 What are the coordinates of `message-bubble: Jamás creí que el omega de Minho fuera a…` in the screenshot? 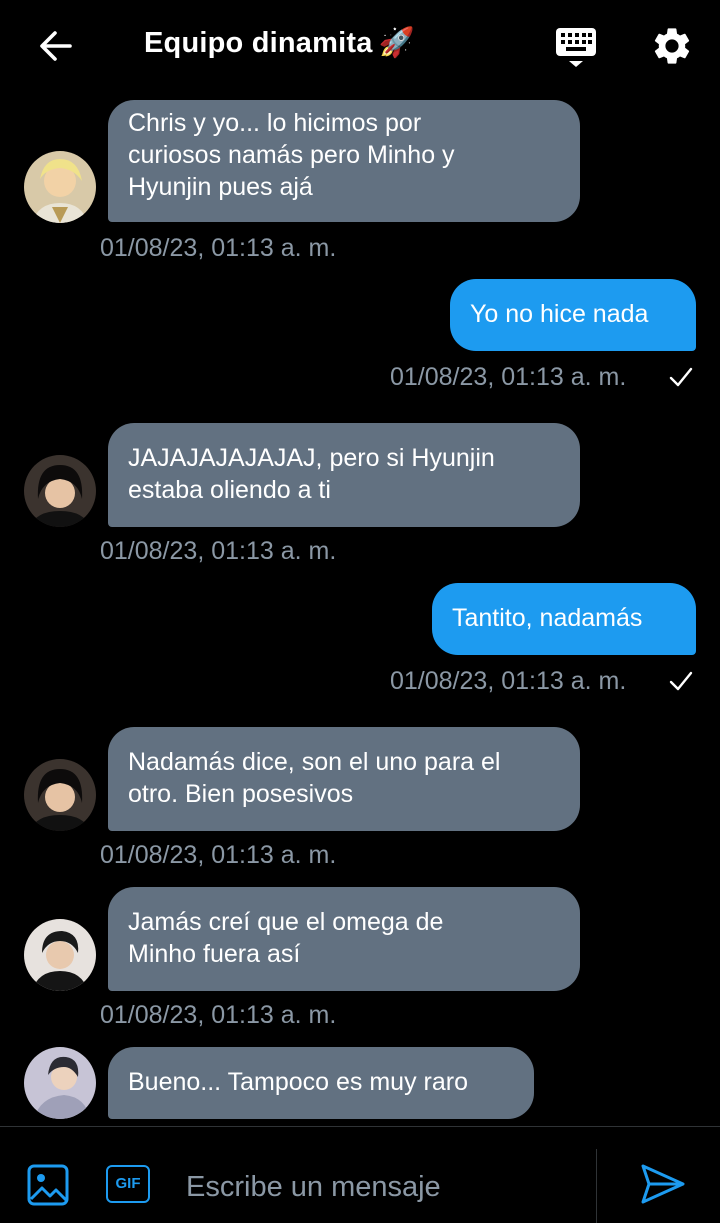 It's located at (344, 939).